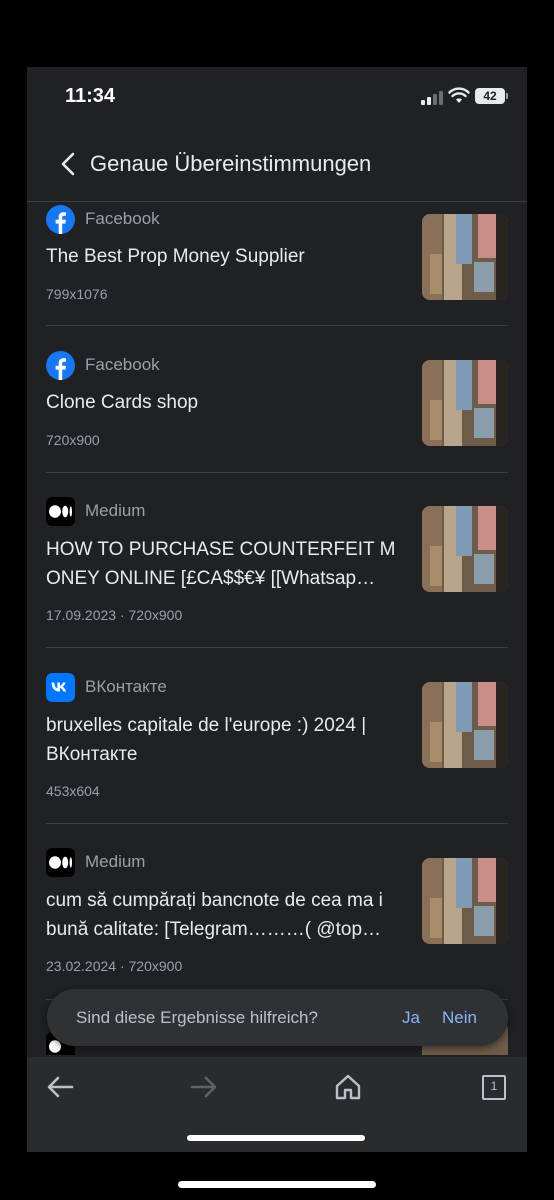 The width and height of the screenshot is (554, 1200). I want to click on back-arrow-icon, so click(69, 164).